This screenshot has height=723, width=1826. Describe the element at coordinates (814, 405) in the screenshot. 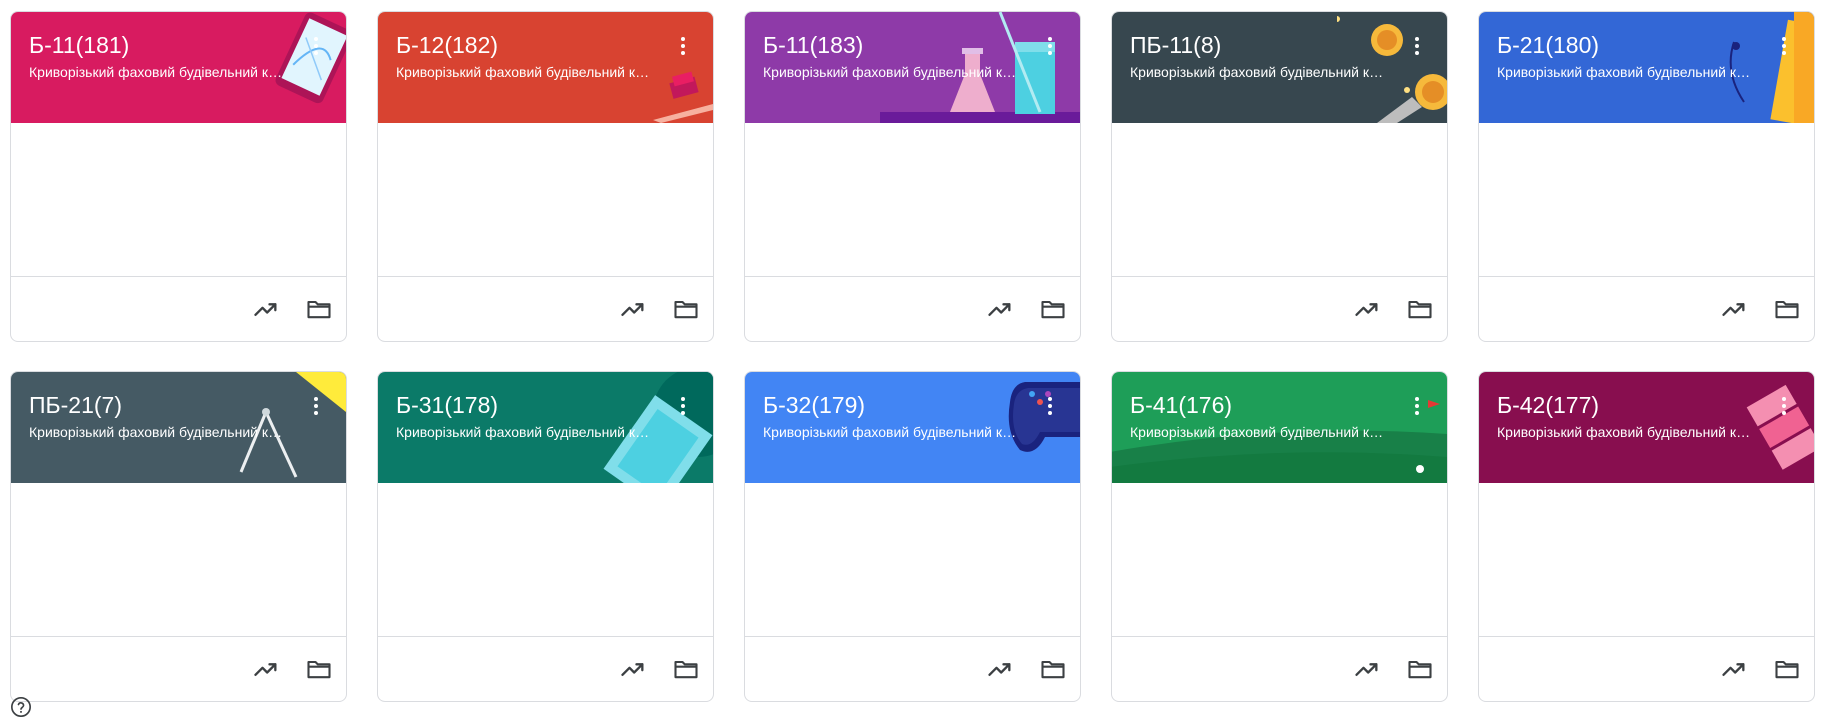

I see `class-title-link: Б-32(179)` at that location.